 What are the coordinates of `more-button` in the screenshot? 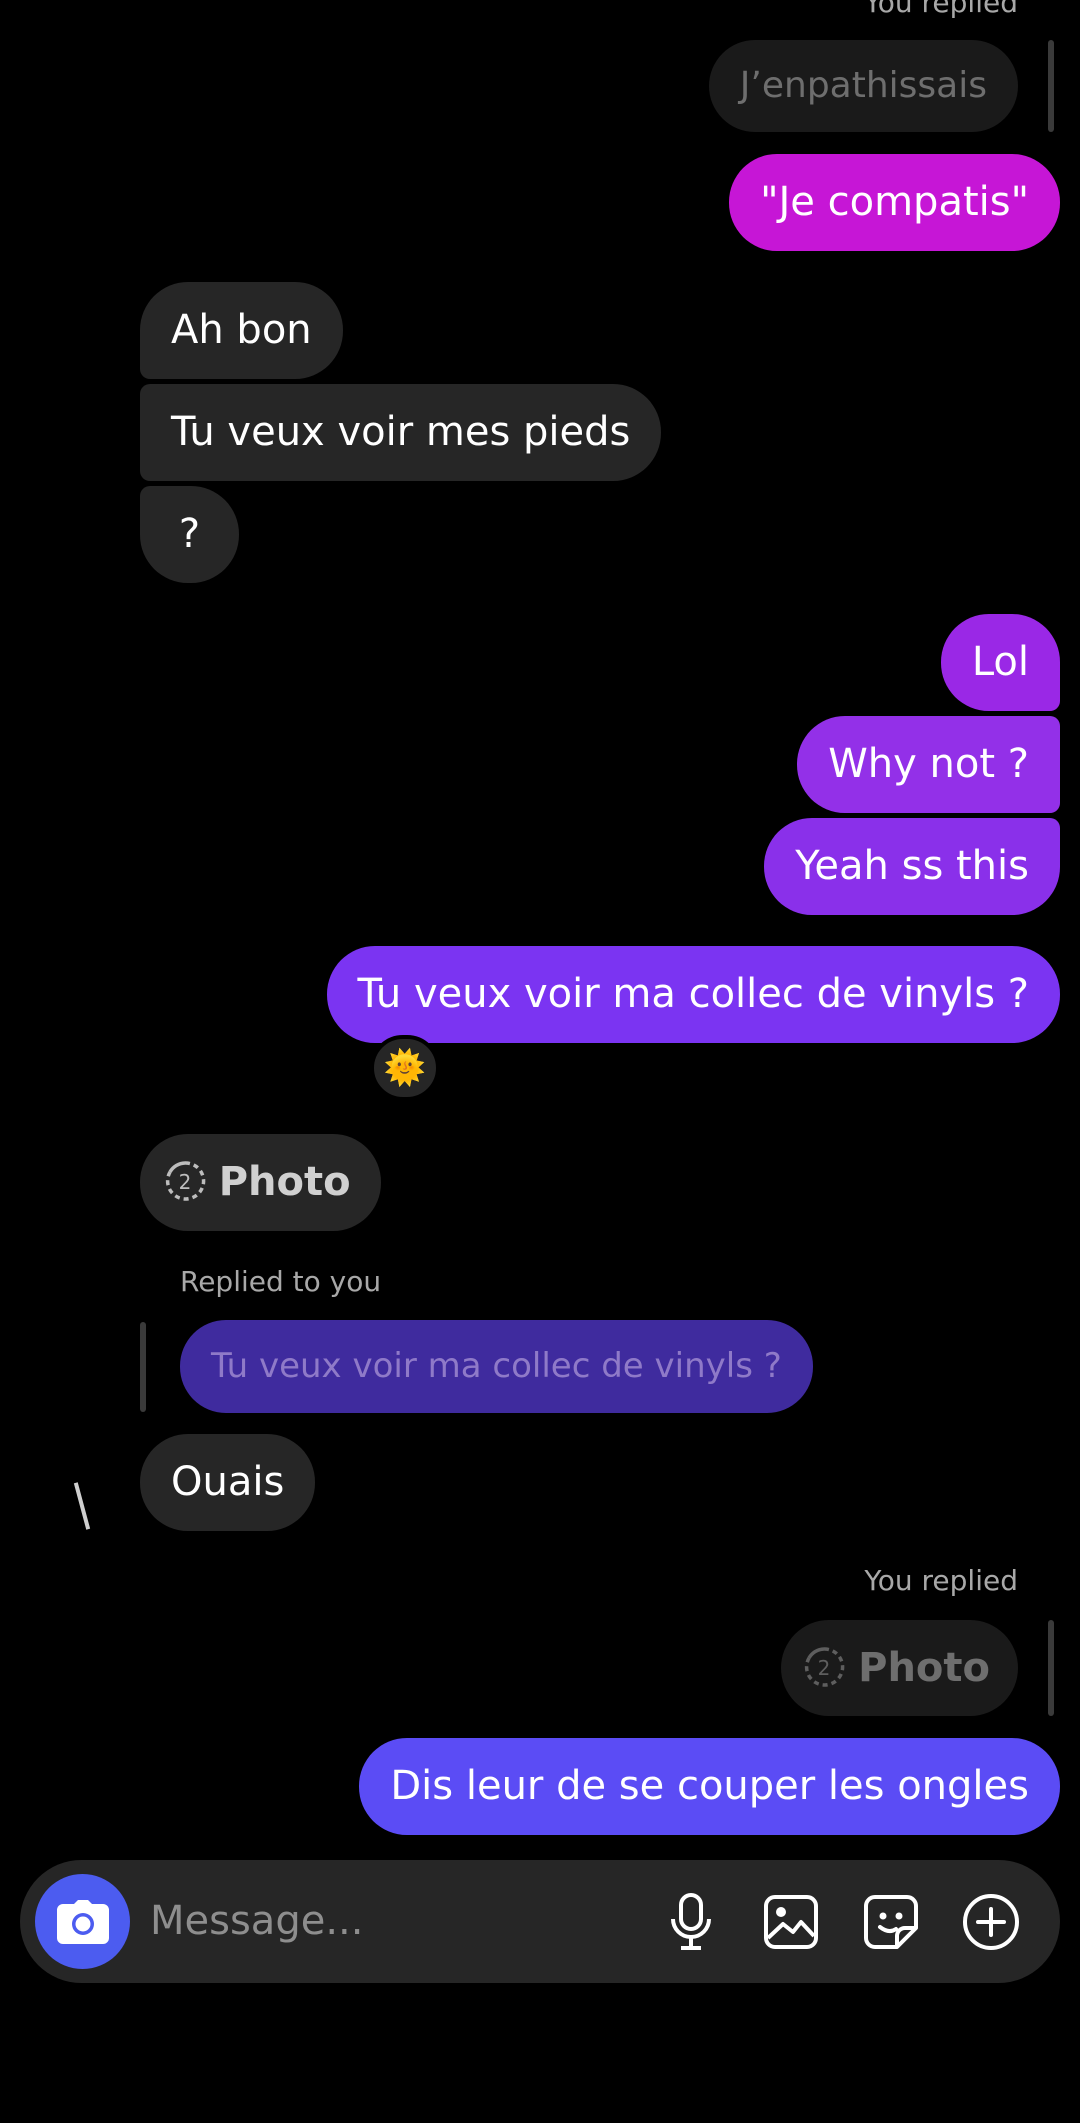 It's located at (991, 1922).